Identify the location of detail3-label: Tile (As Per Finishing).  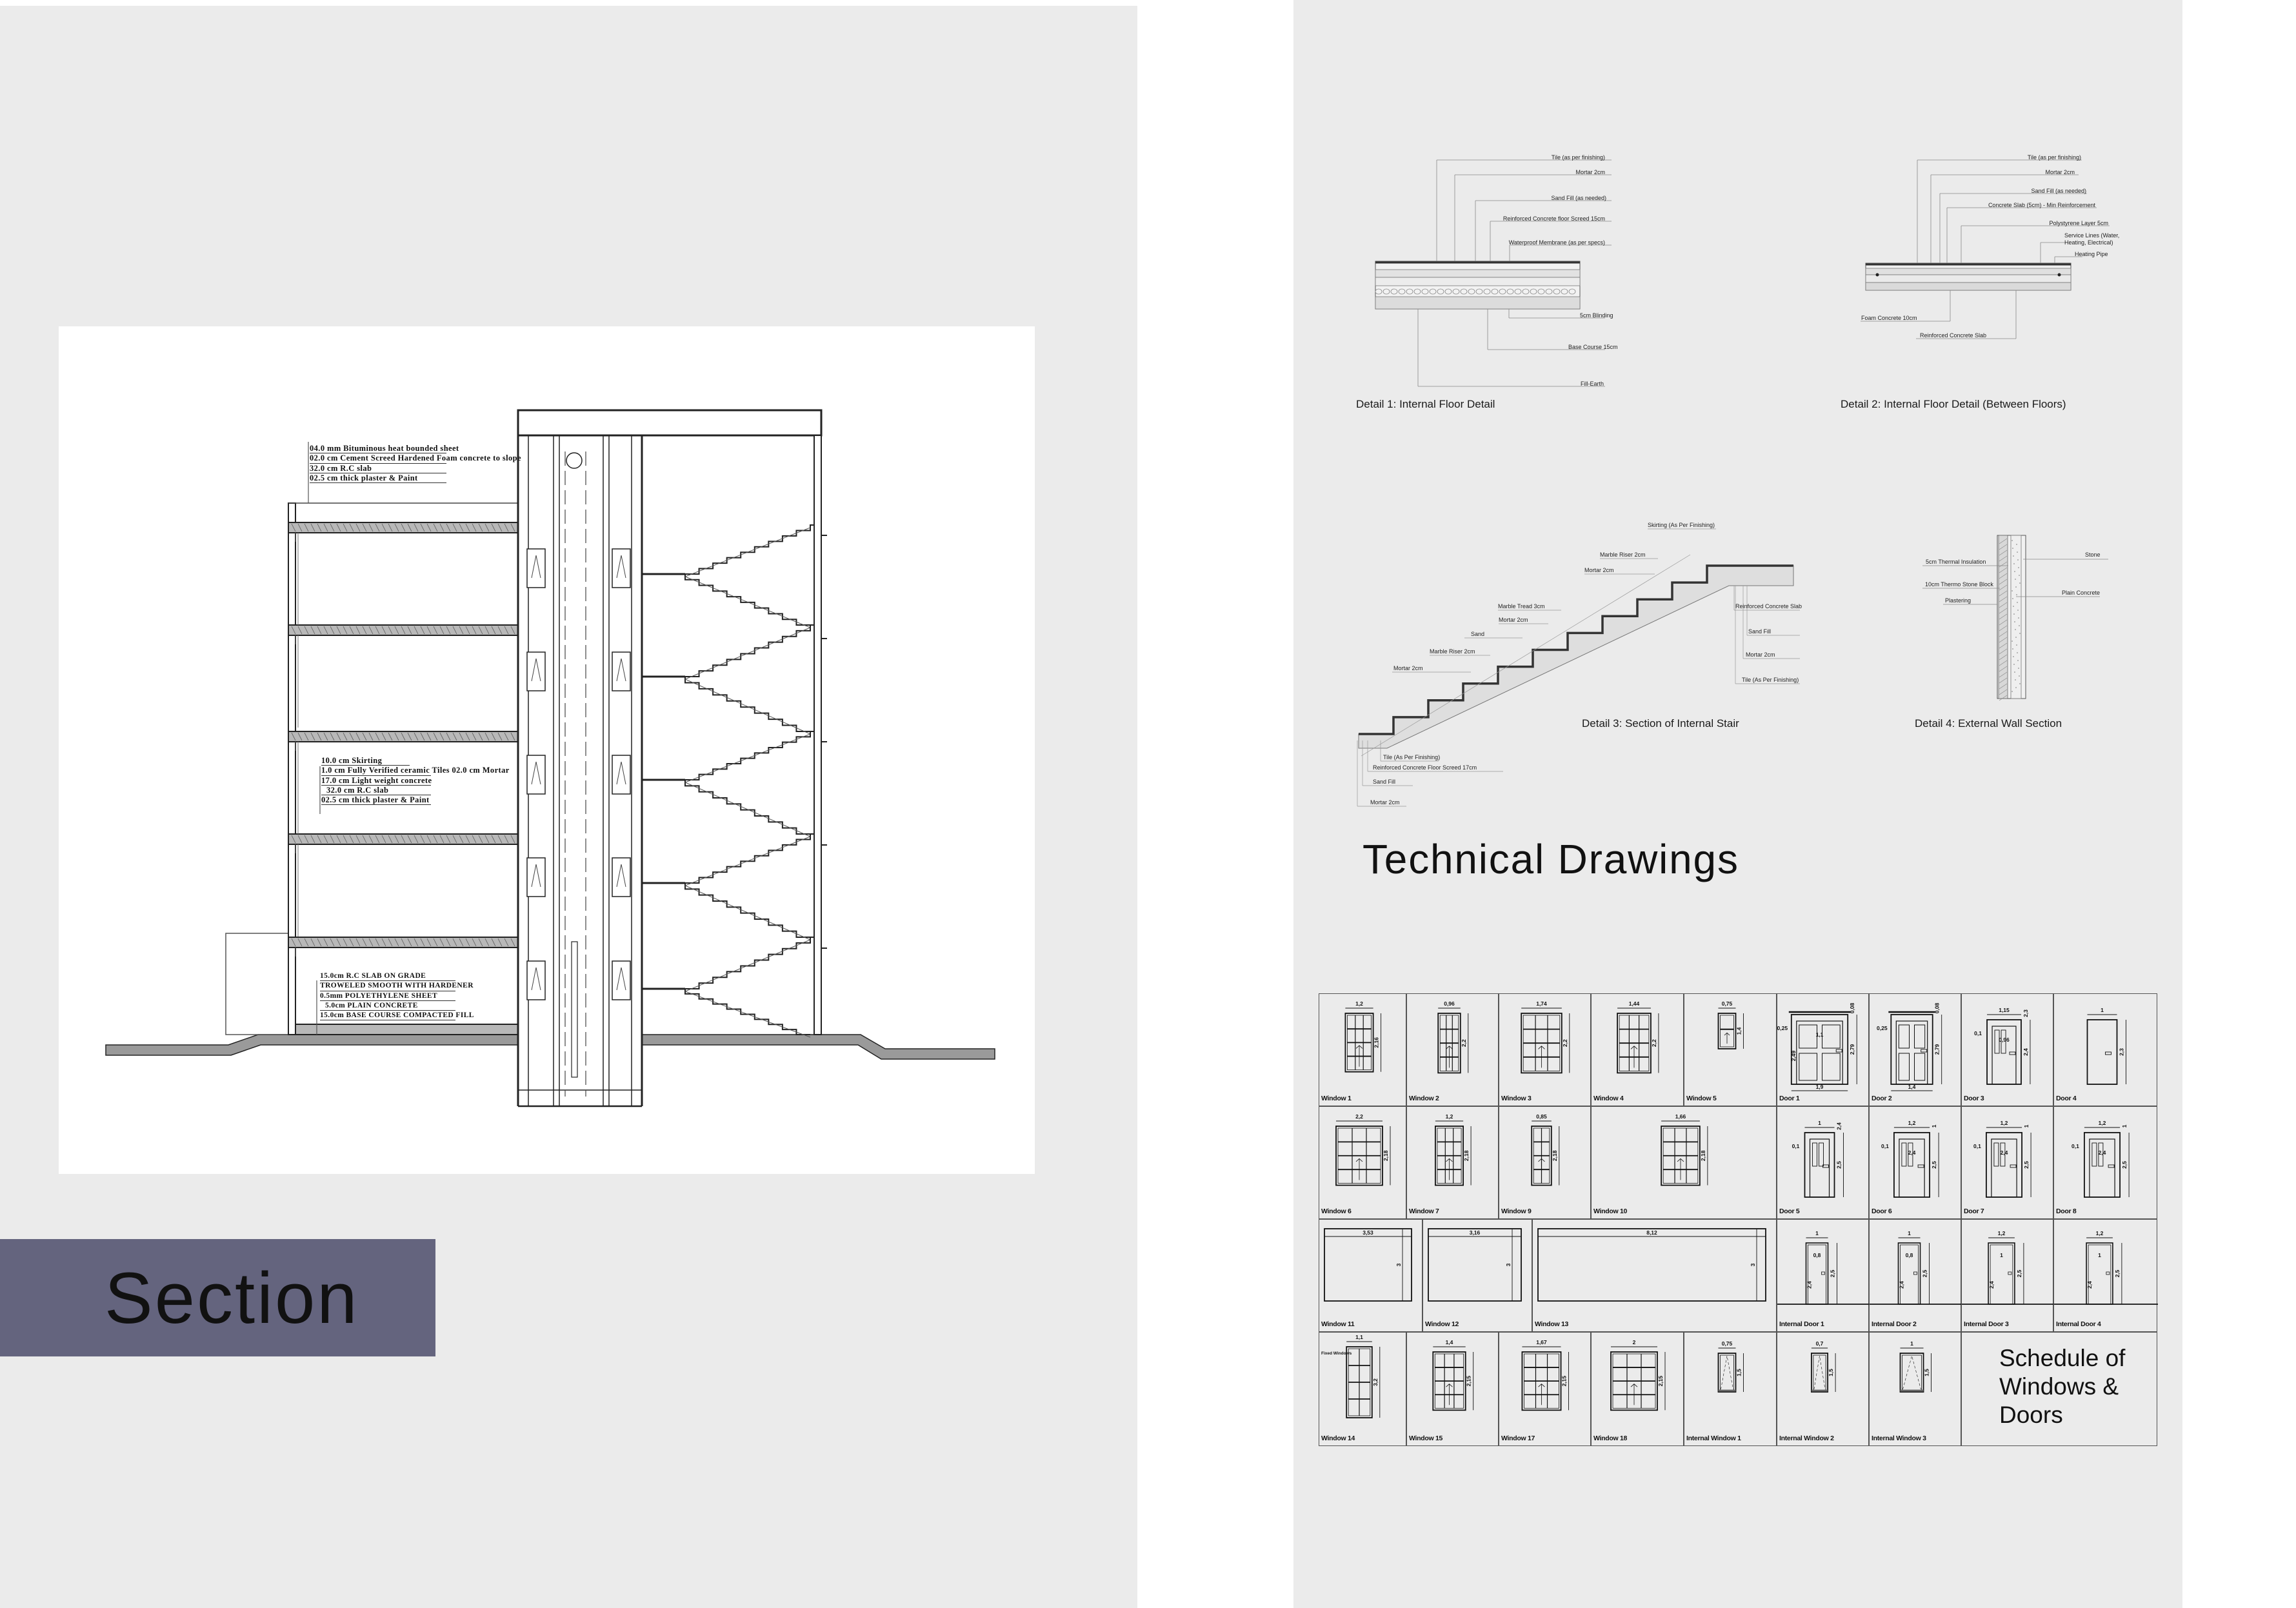
(1770, 680).